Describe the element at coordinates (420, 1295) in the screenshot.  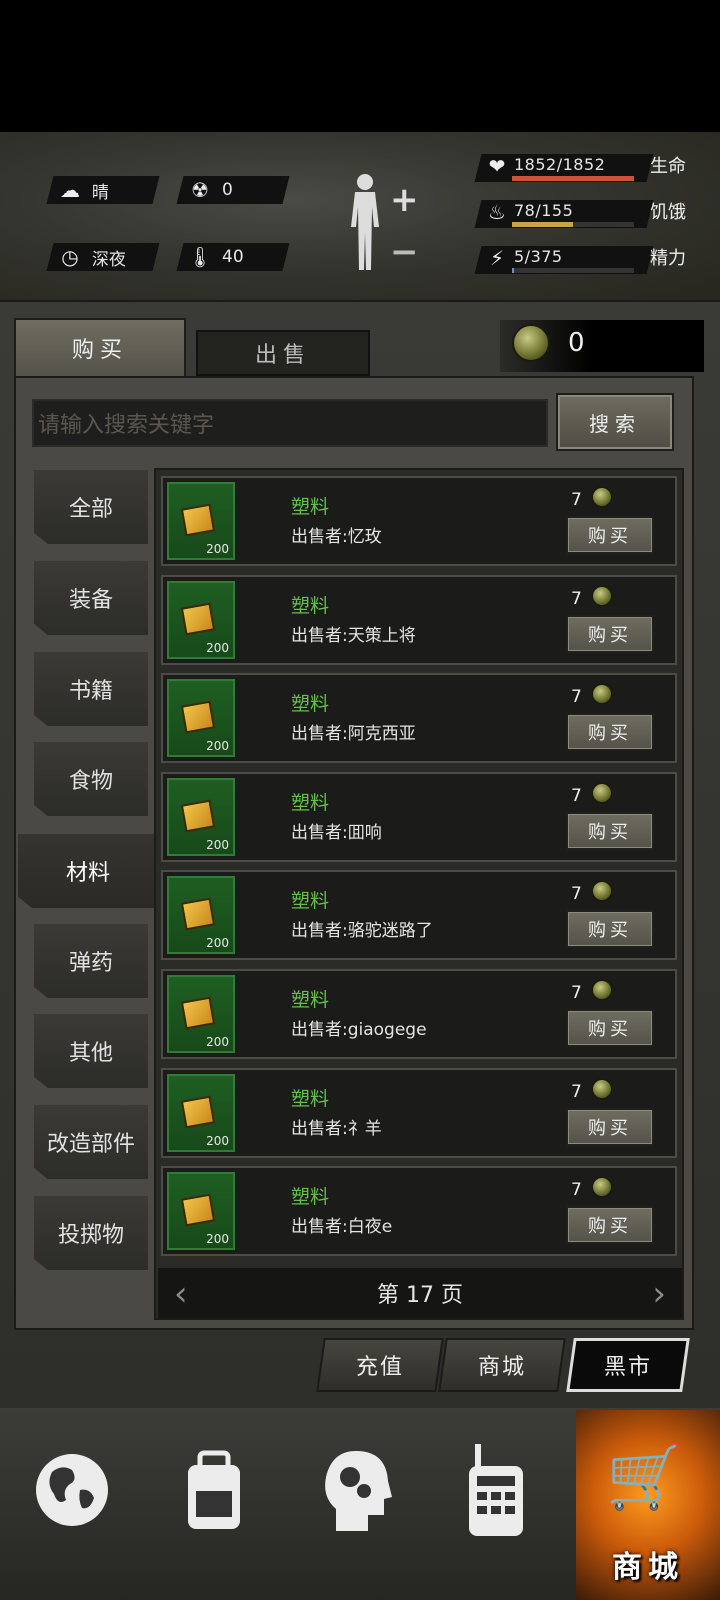
I see `page-indicator: 第 17 页` at that location.